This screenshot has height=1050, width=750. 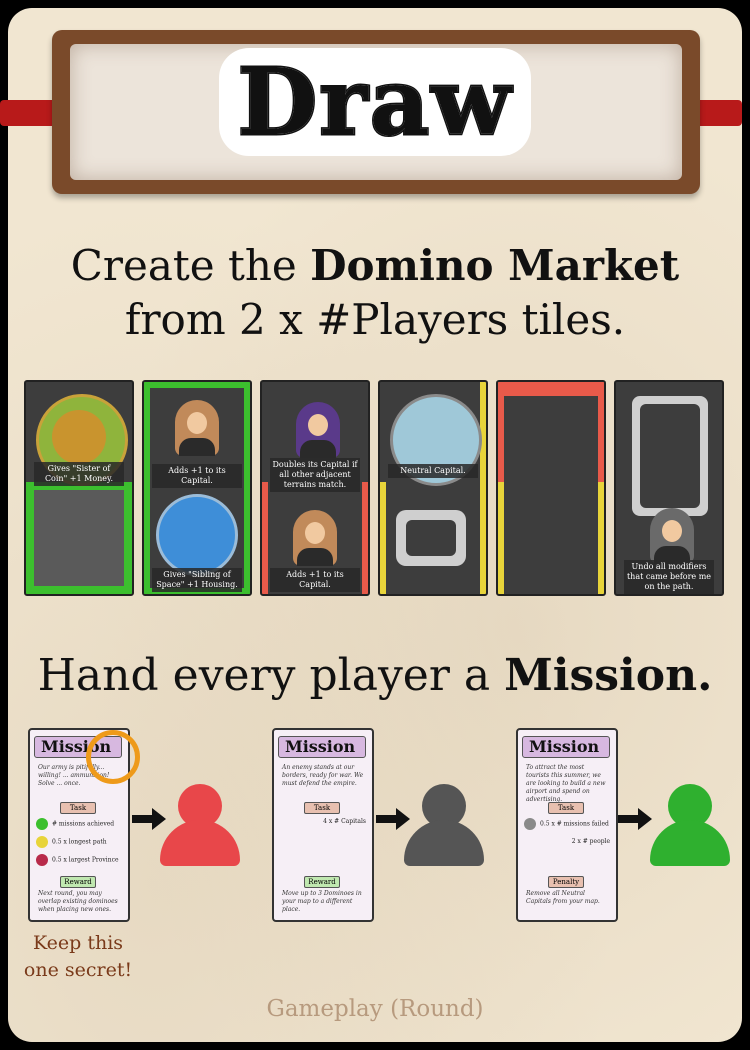 I want to click on secret-highlight-circle, so click(x=113, y=757).